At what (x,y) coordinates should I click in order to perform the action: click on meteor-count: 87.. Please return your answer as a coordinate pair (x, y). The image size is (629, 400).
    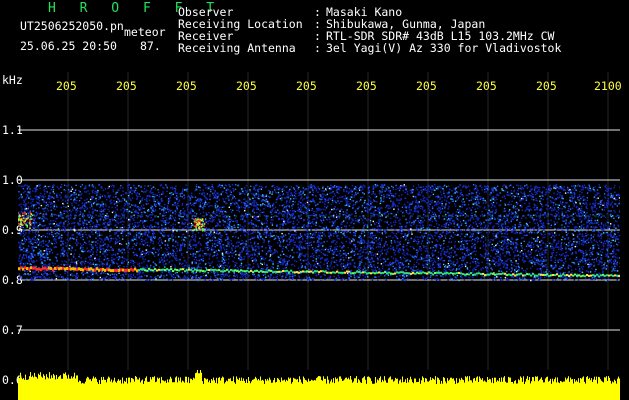
    Looking at the image, I should click on (150, 46).